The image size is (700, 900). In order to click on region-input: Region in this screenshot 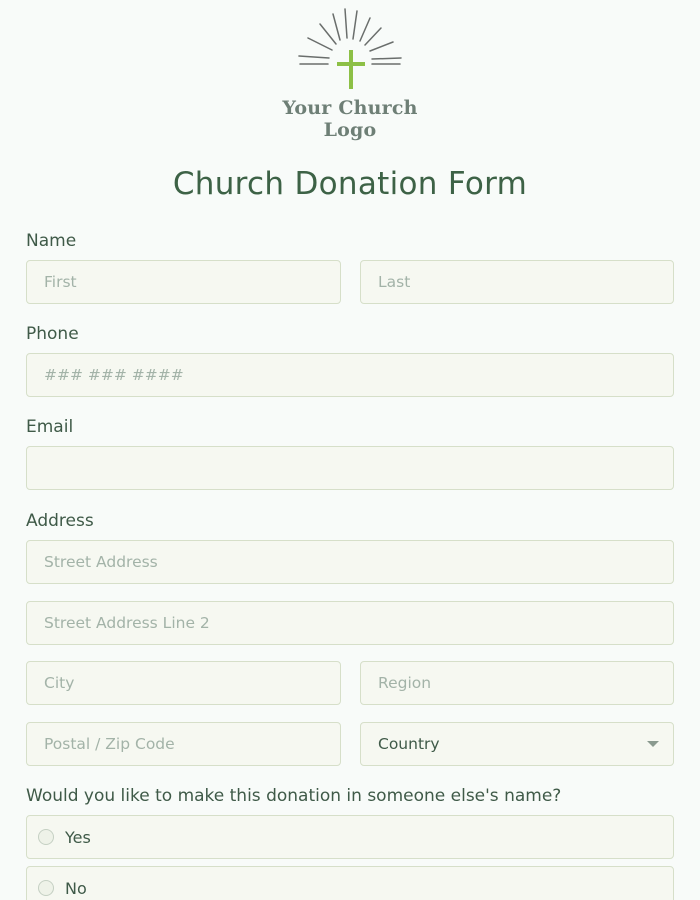, I will do `click(517, 683)`.